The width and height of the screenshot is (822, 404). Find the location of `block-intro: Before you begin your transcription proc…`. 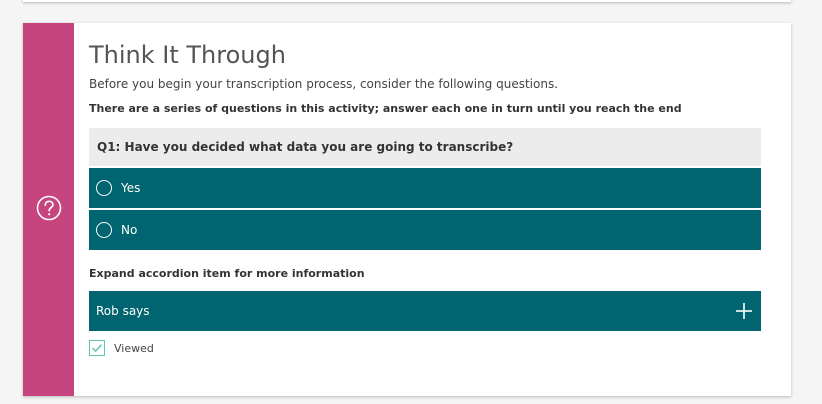

block-intro: Before you begin your transcription proc… is located at coordinates (324, 84).